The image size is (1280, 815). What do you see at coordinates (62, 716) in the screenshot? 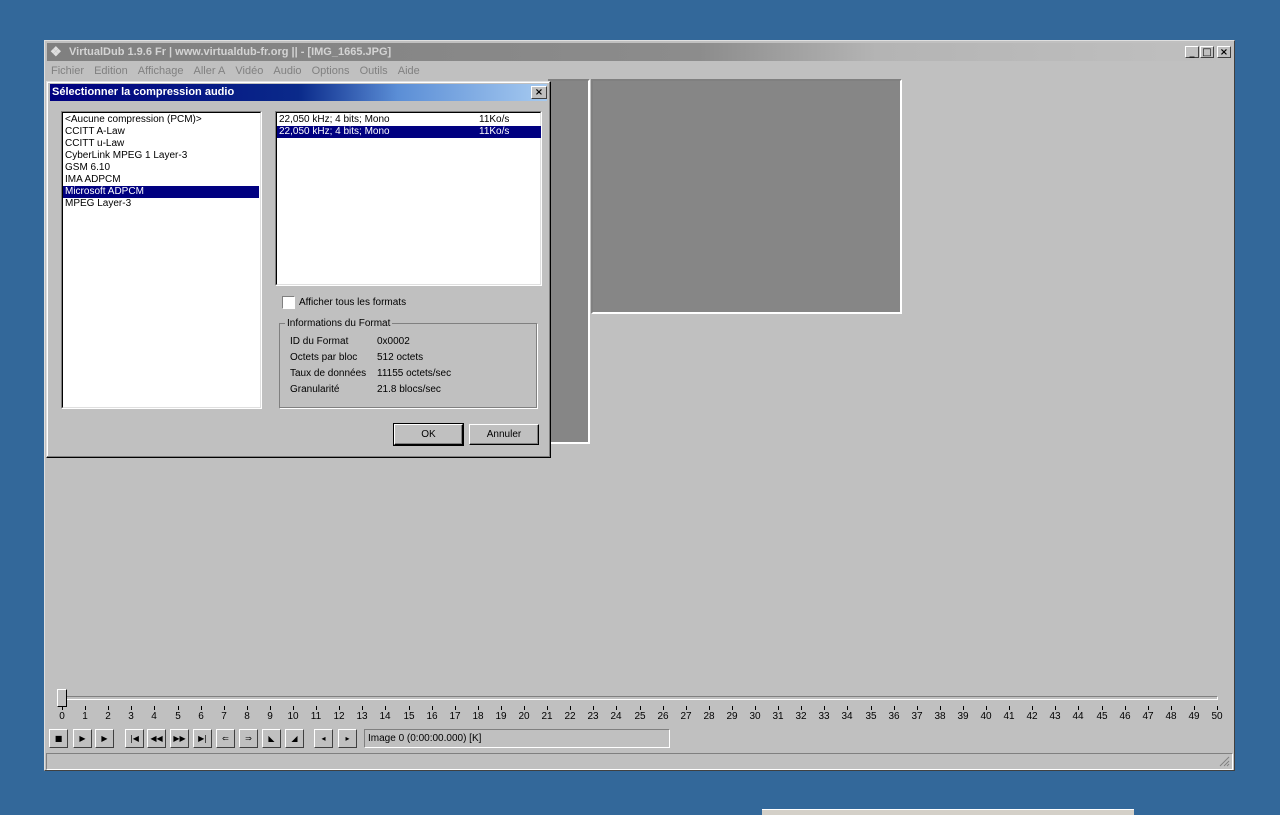
I see `timeline-tick-label: 0` at bounding box center [62, 716].